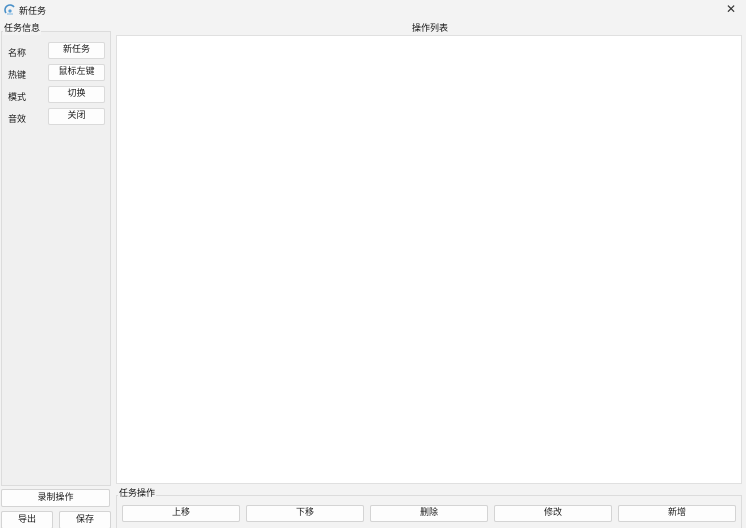 This screenshot has width=746, height=528. What do you see at coordinates (76, 72) in the screenshot?
I see `hotkey-button: 鼠标左键` at bounding box center [76, 72].